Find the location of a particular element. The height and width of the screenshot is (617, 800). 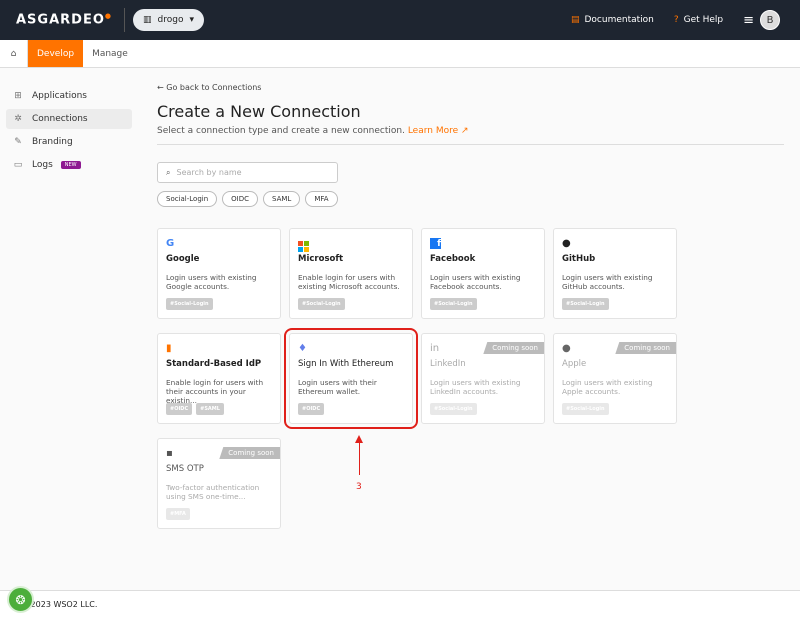

annotation-number: 3 is located at coordinates (359, 487).